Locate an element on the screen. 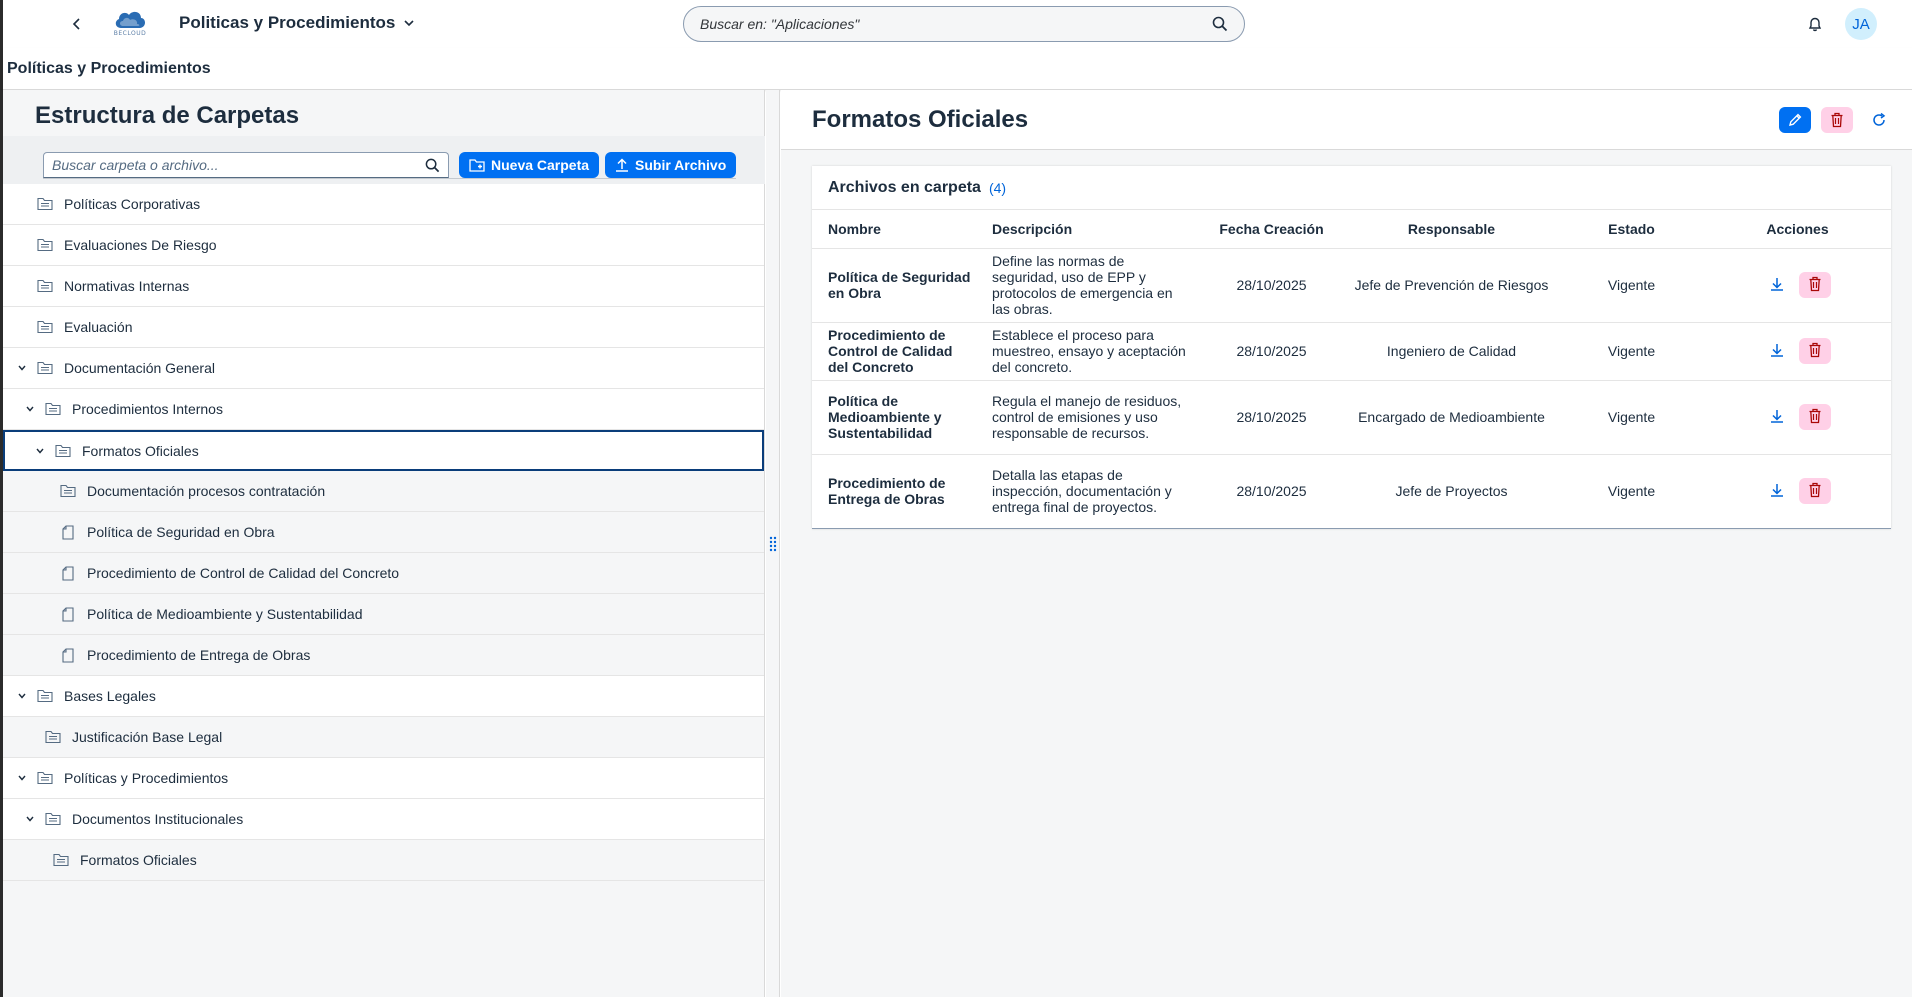 The width and height of the screenshot is (1912, 997). drag-handle-icon is located at coordinates (773, 544).